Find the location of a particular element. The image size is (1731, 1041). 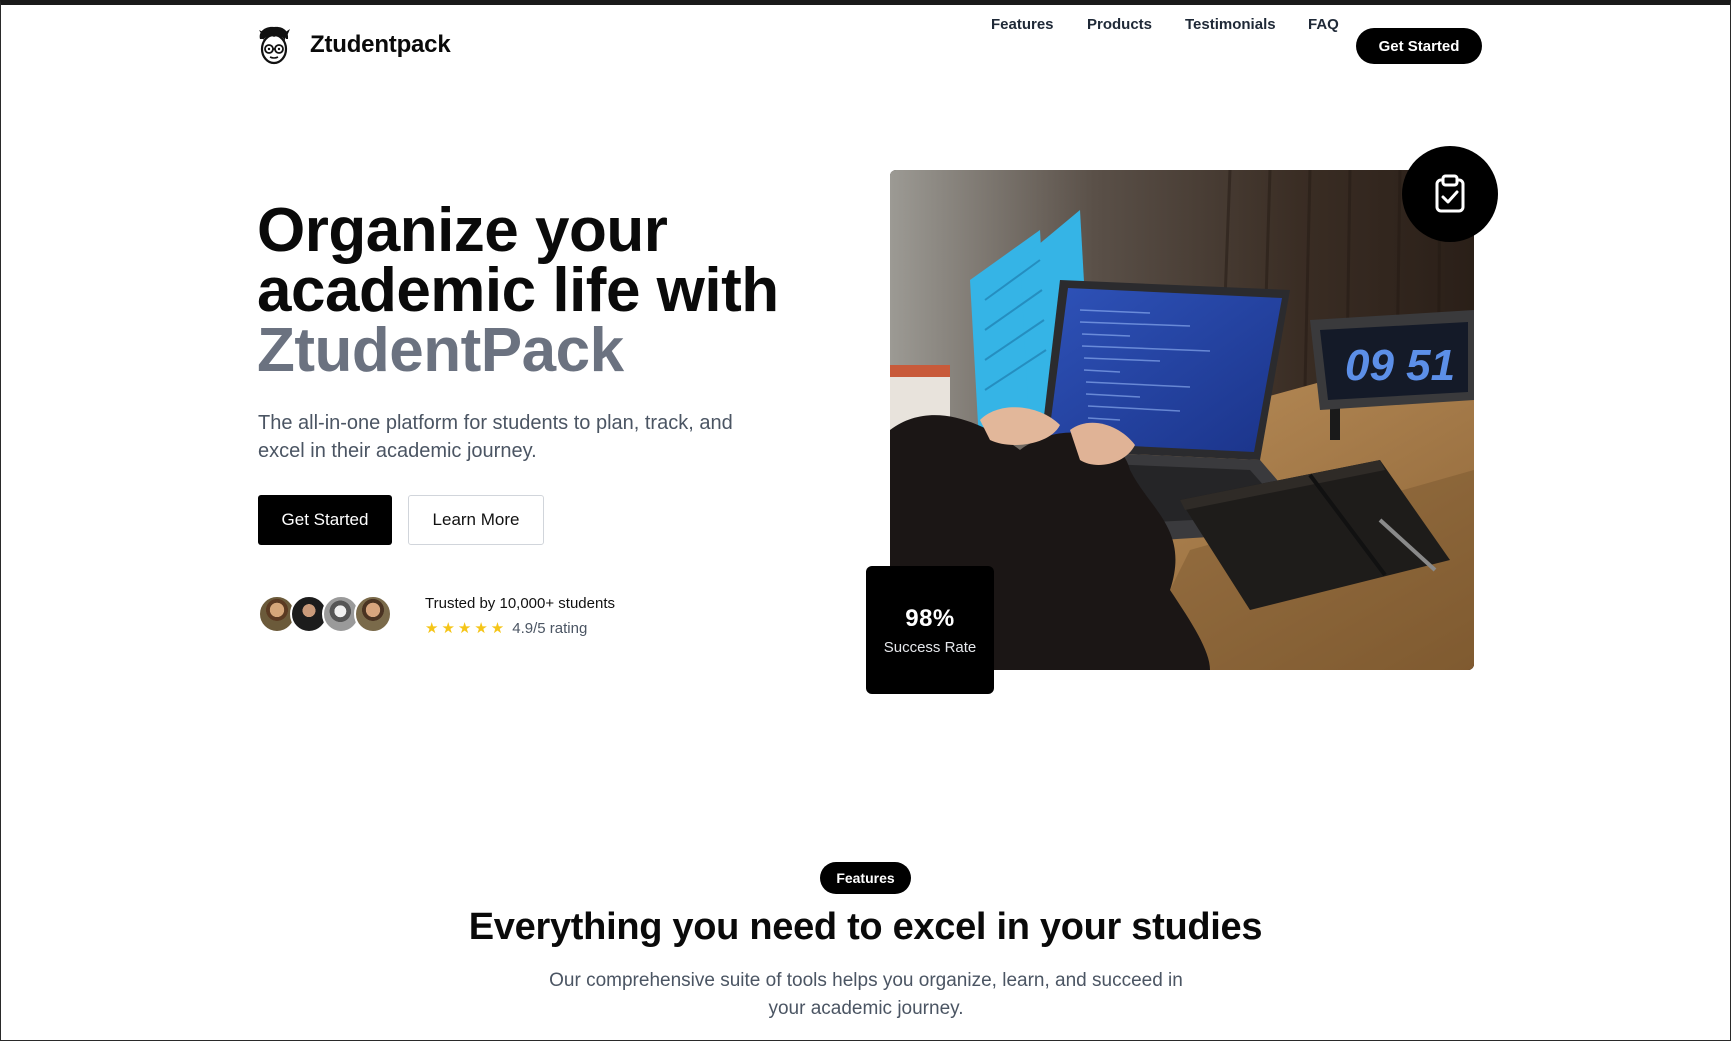

success-rate-card: 98% Success Rate is located at coordinates (930, 630).